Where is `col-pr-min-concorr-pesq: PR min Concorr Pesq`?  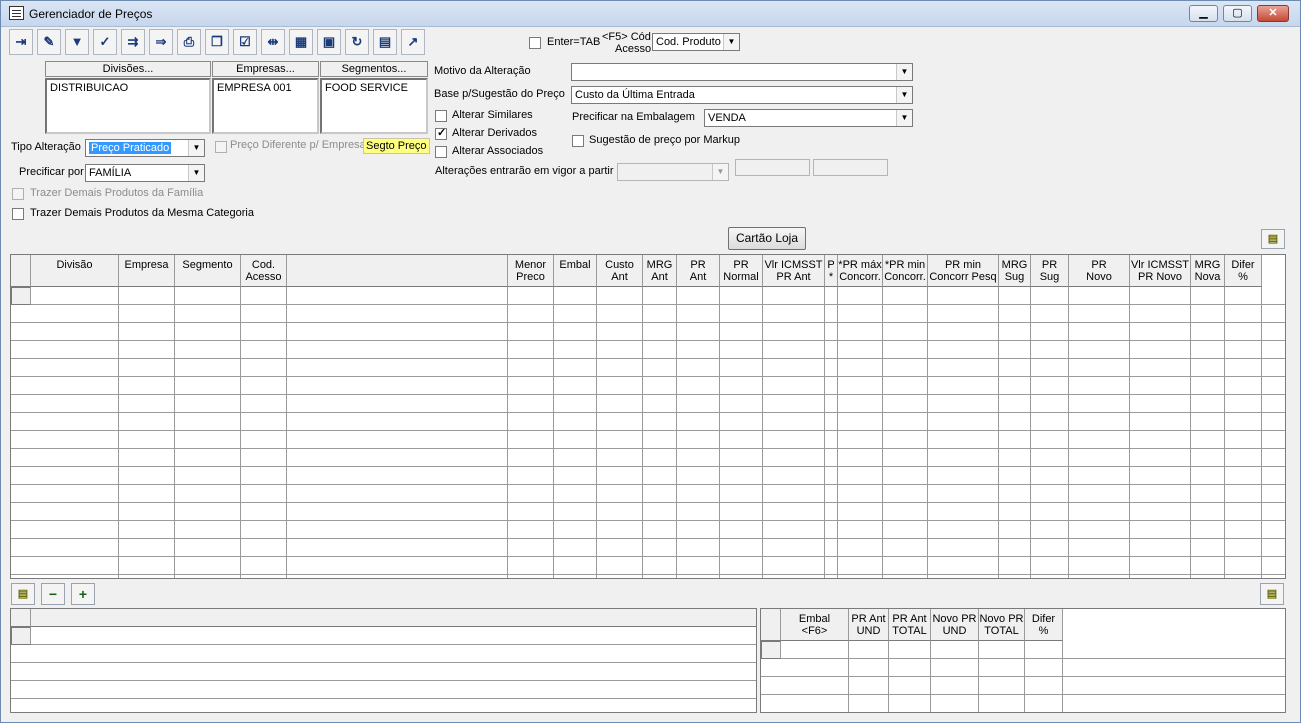
col-pr-min-concorr-pesq: PR min Concorr Pesq is located at coordinates (963, 271).